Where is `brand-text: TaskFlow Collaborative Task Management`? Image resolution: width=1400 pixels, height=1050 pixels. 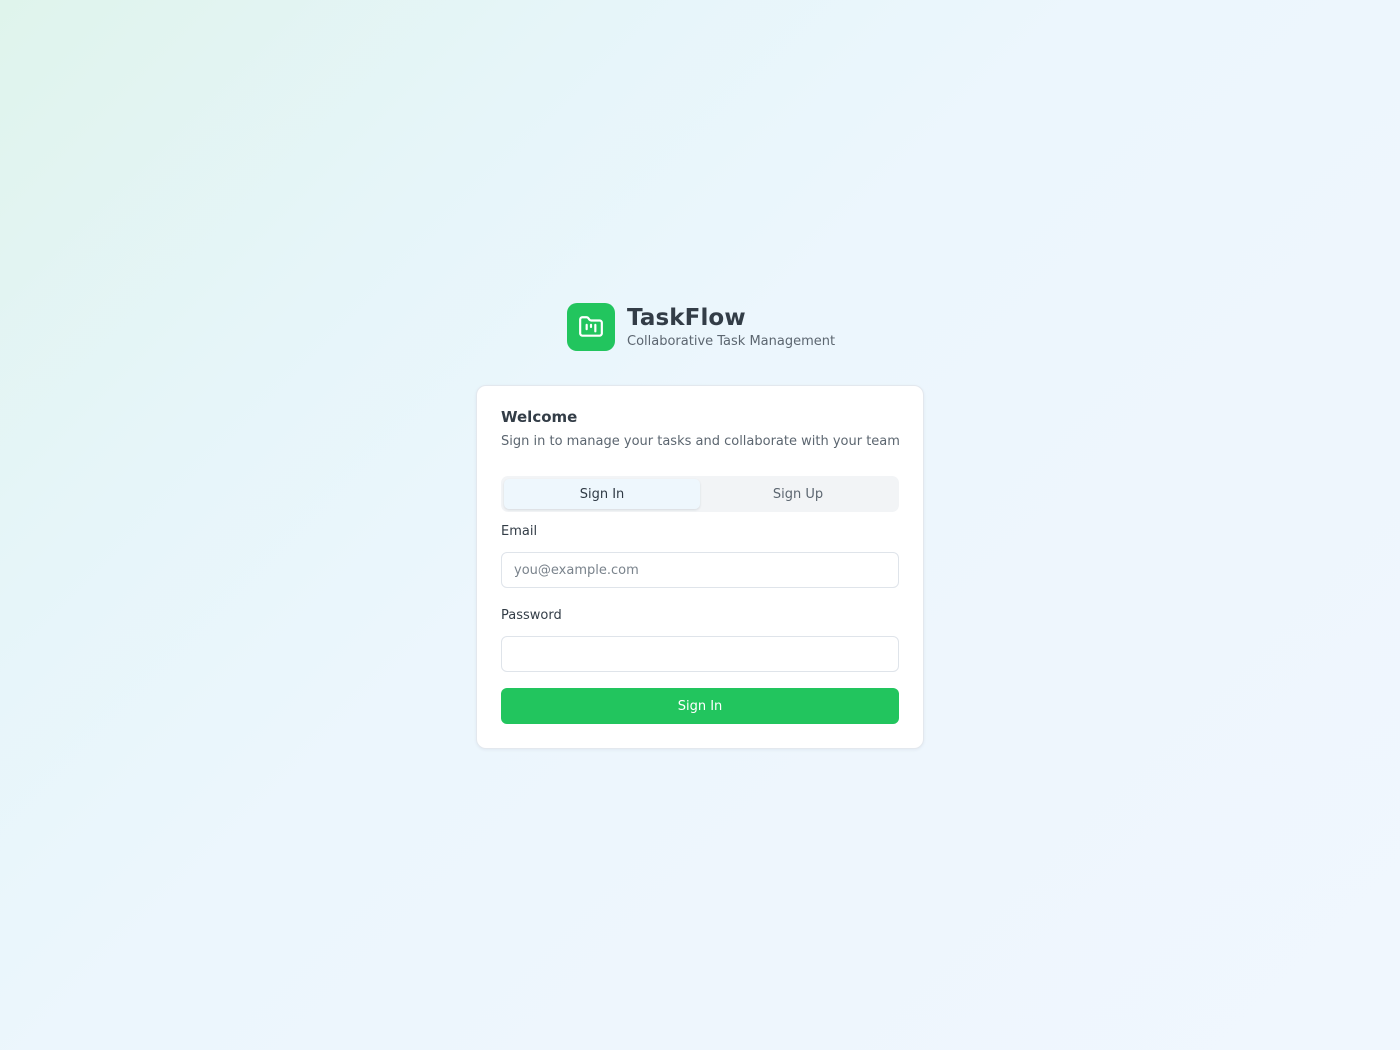 brand-text: TaskFlow Collaborative Task Management is located at coordinates (731, 327).